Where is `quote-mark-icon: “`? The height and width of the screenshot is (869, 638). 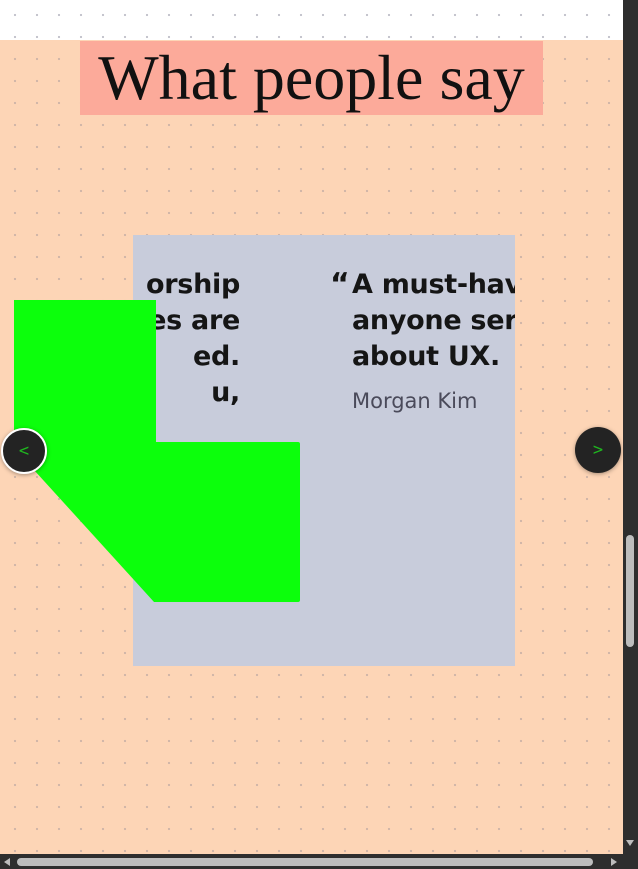
quote-mark-icon: “ is located at coordinates (340, 284).